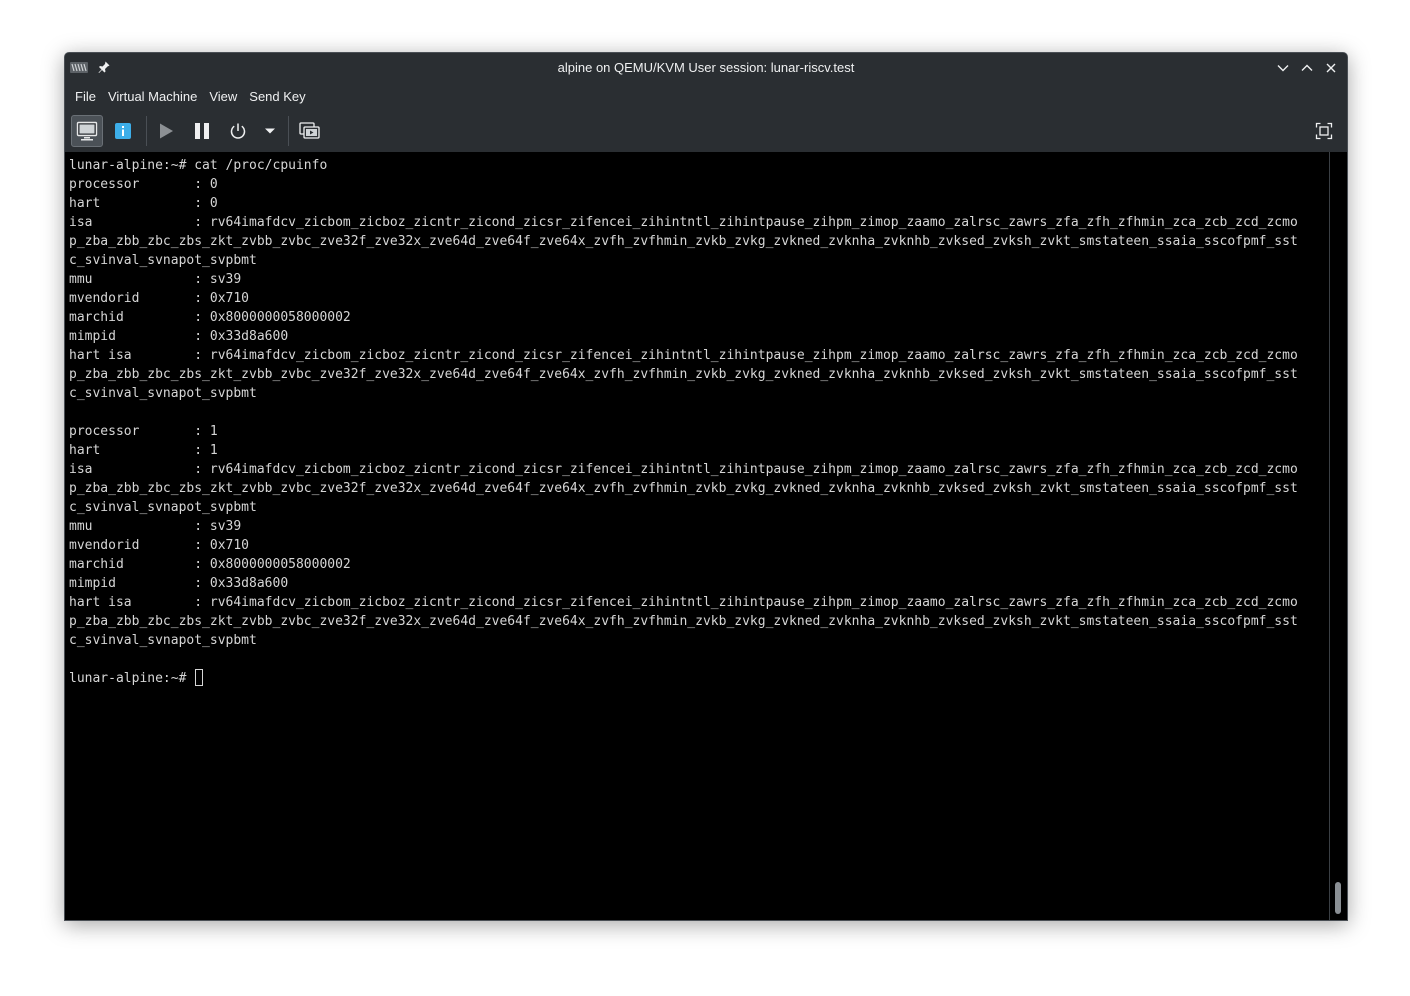  Describe the element at coordinates (85, 96) in the screenshot. I see `menu-file: File` at that location.